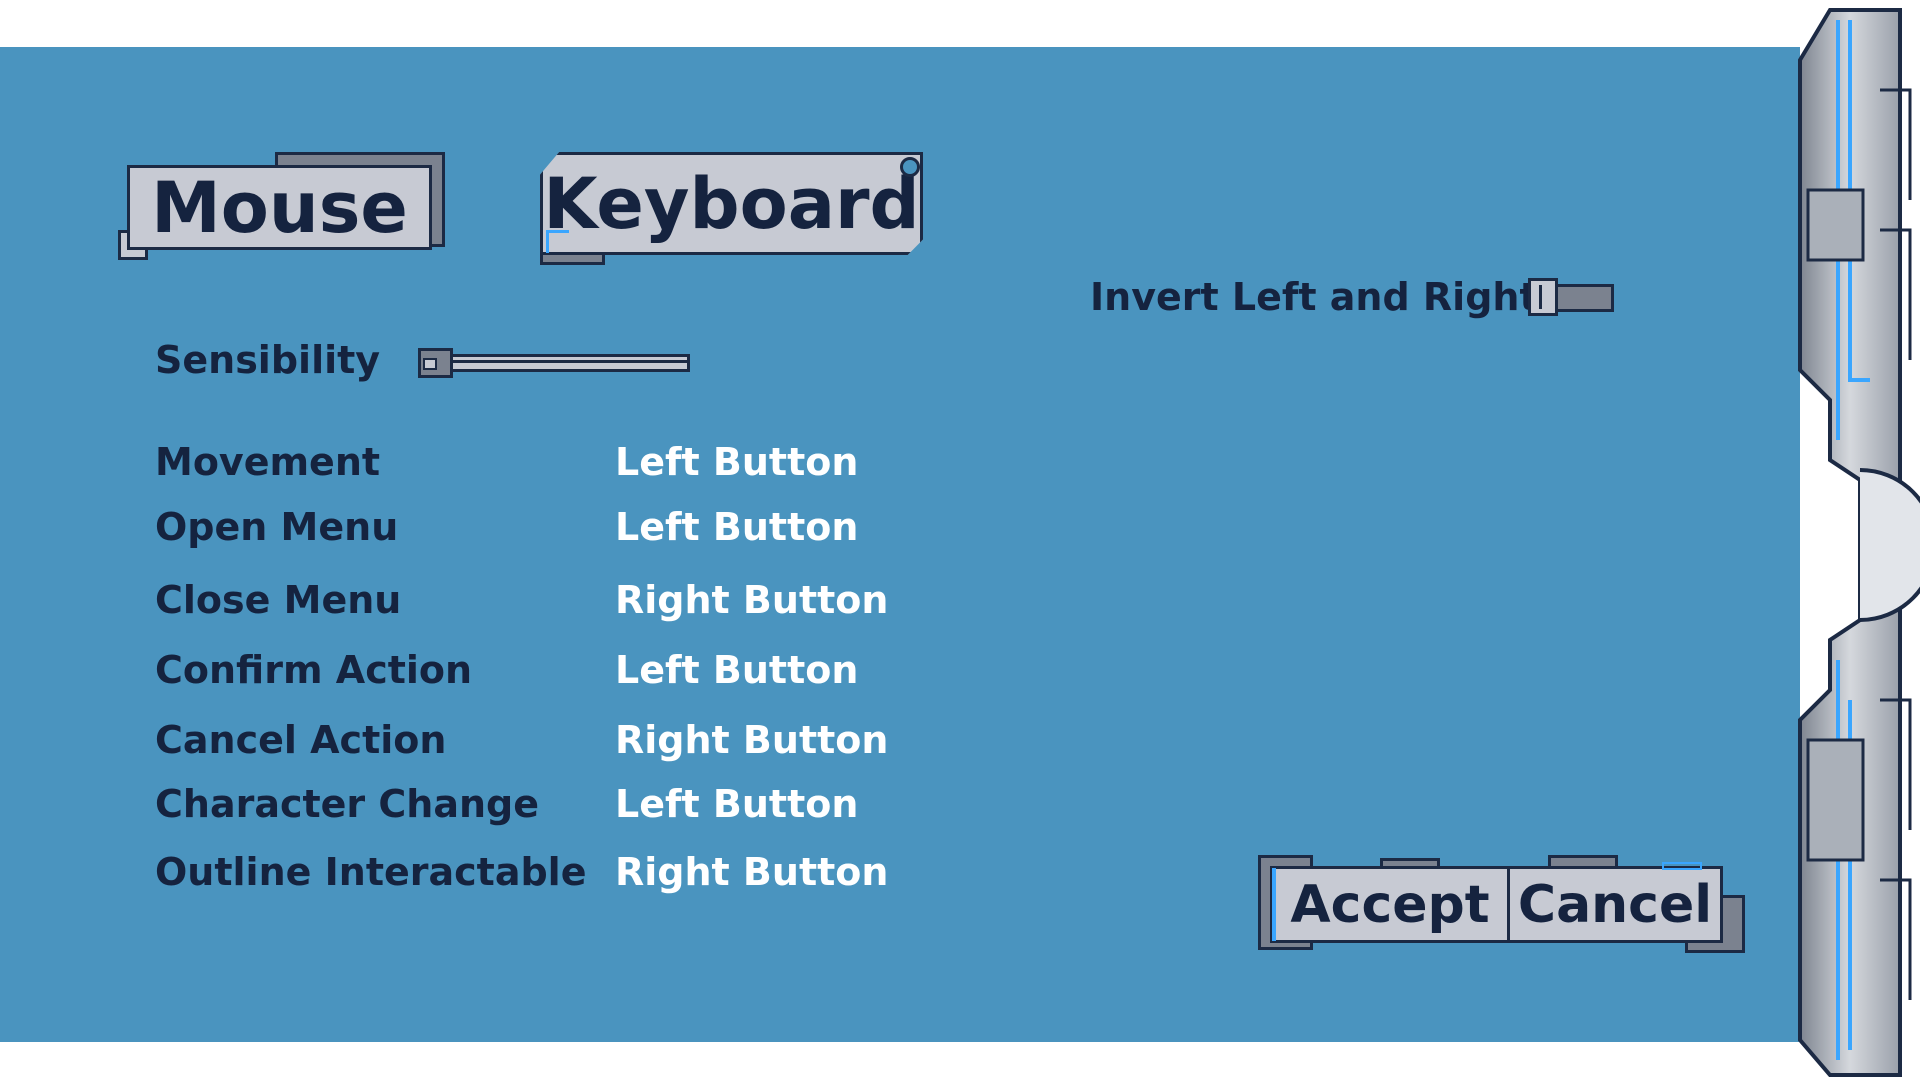 Image resolution: width=1920 pixels, height=1080 pixels. I want to click on sensibility-slider, so click(547, 363).